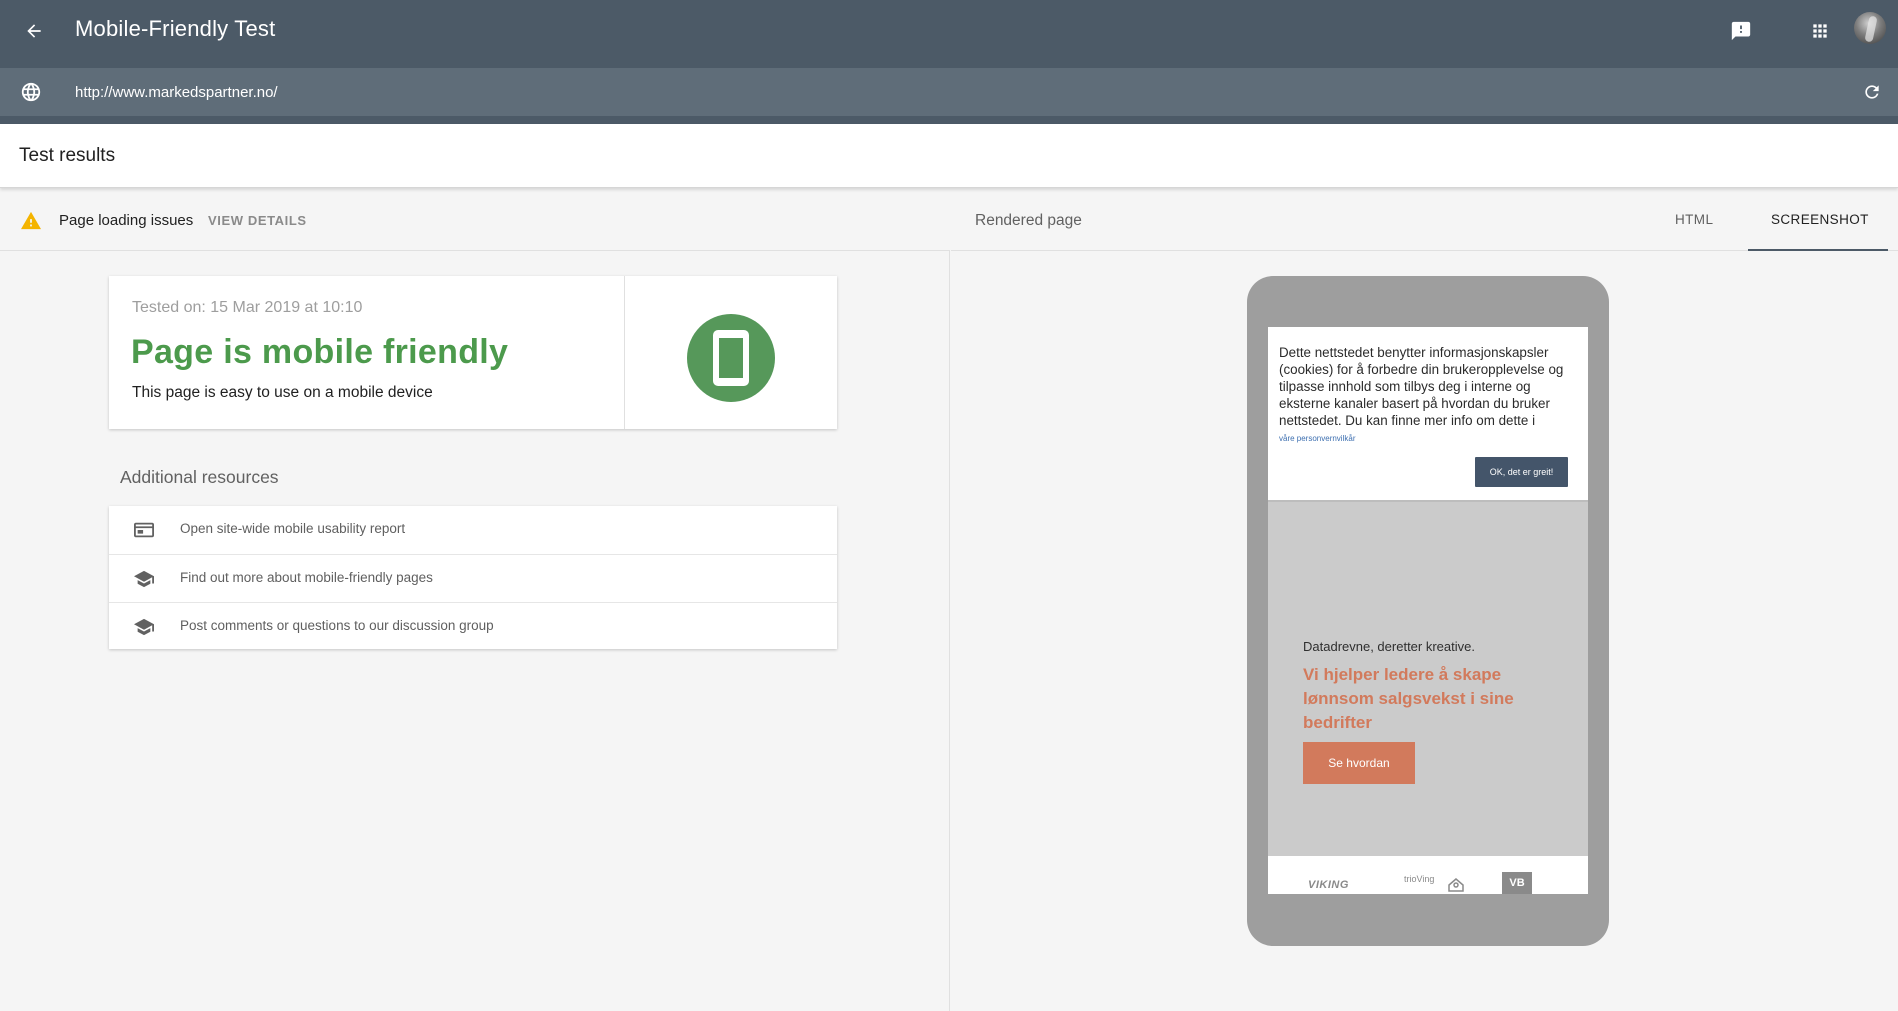  I want to click on app-title: Mobile-Friendly Test, so click(175, 28).